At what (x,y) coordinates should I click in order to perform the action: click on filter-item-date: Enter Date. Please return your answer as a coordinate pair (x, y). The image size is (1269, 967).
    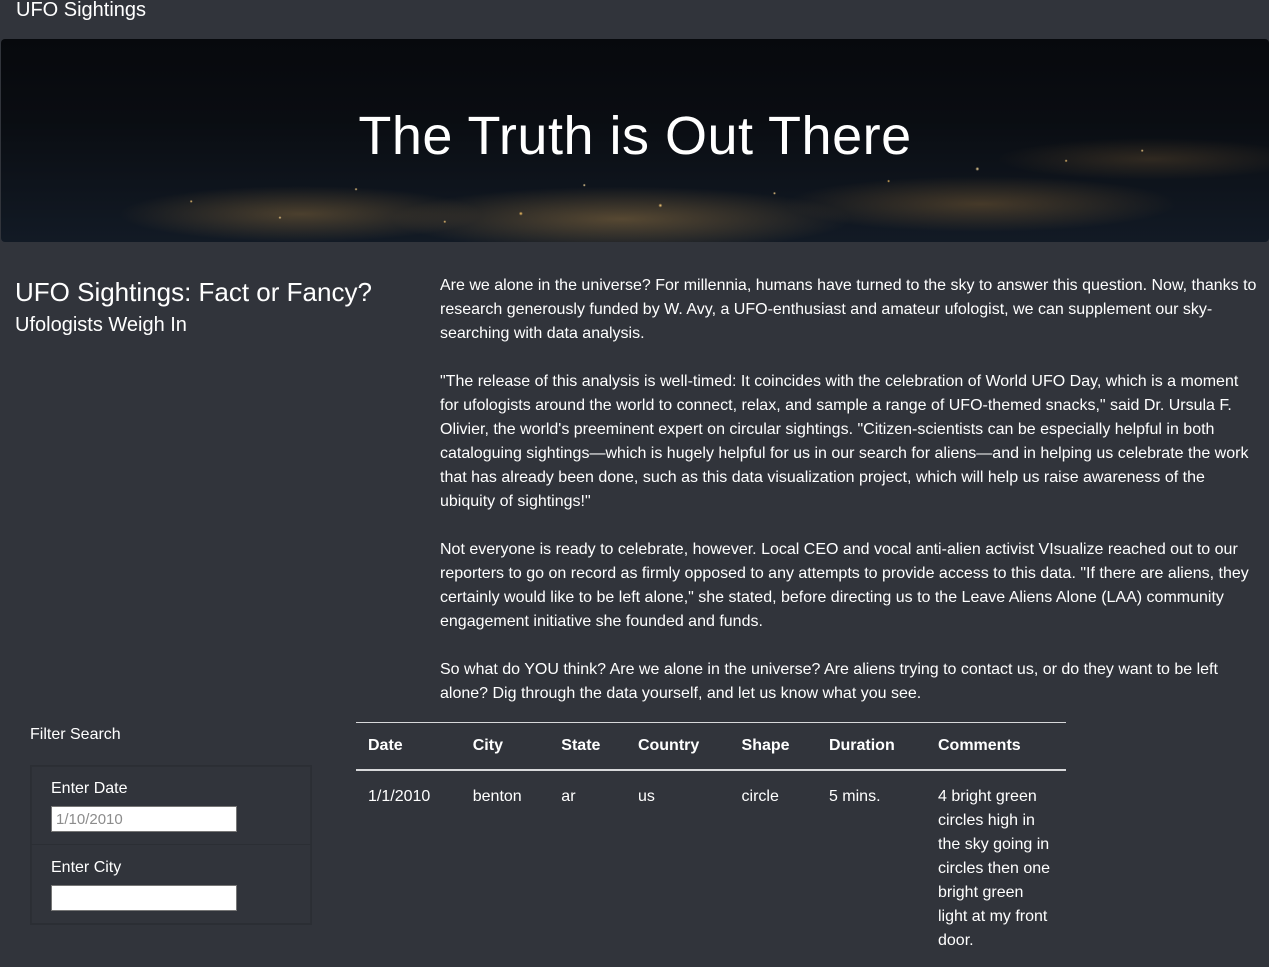
    Looking at the image, I should click on (171, 805).